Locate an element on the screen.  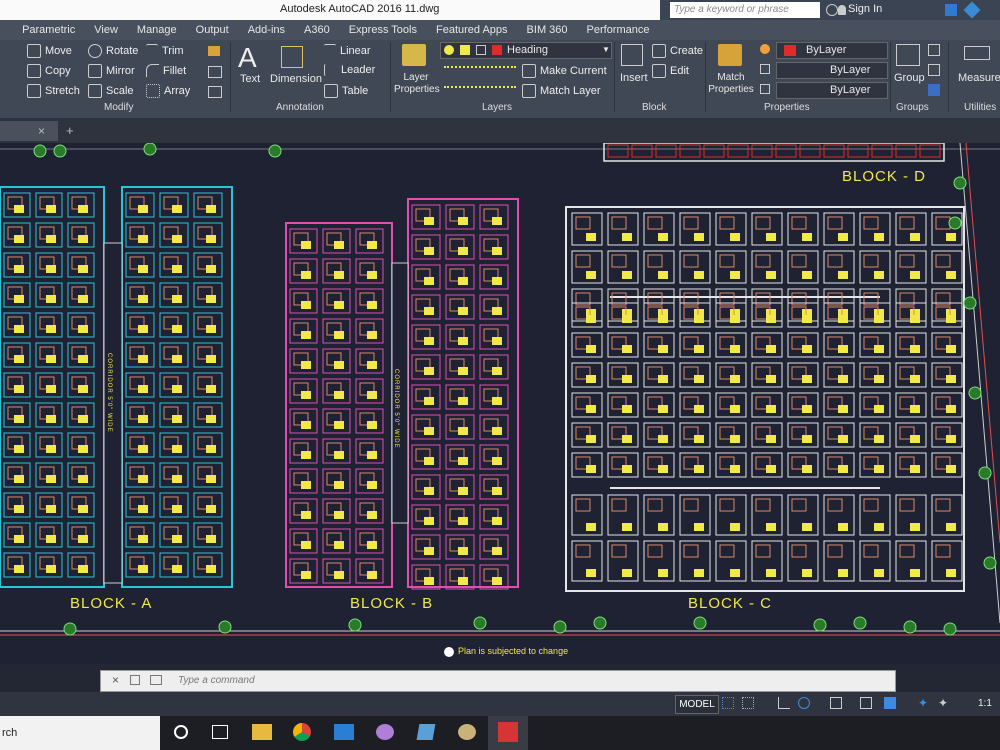
outlook-icon is located at coordinates (344, 732).